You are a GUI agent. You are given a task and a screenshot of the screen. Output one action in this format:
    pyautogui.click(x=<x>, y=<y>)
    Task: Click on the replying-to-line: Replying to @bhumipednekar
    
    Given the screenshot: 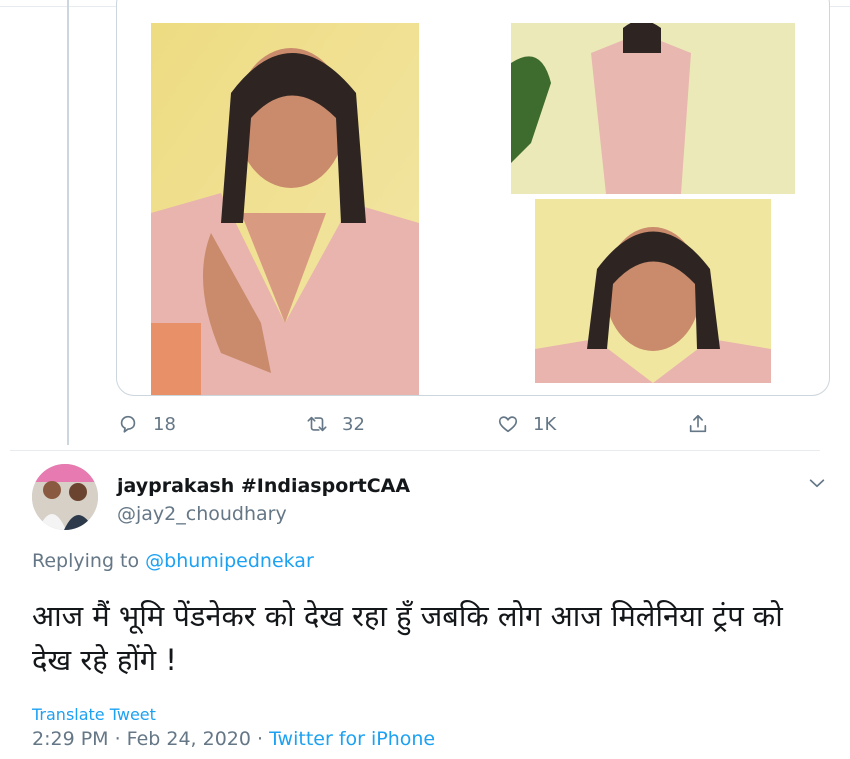 What is the action you would take?
    pyautogui.click(x=173, y=561)
    